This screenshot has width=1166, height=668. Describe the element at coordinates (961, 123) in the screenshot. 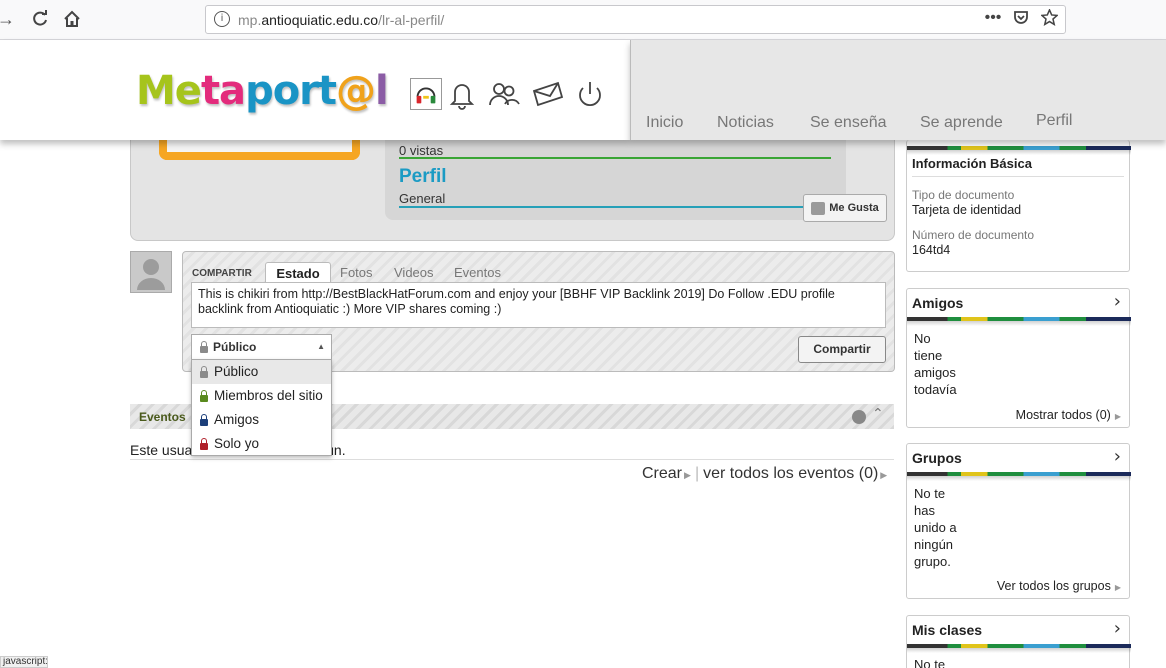

I see `menu-item-se-aprende: Se aprende` at that location.